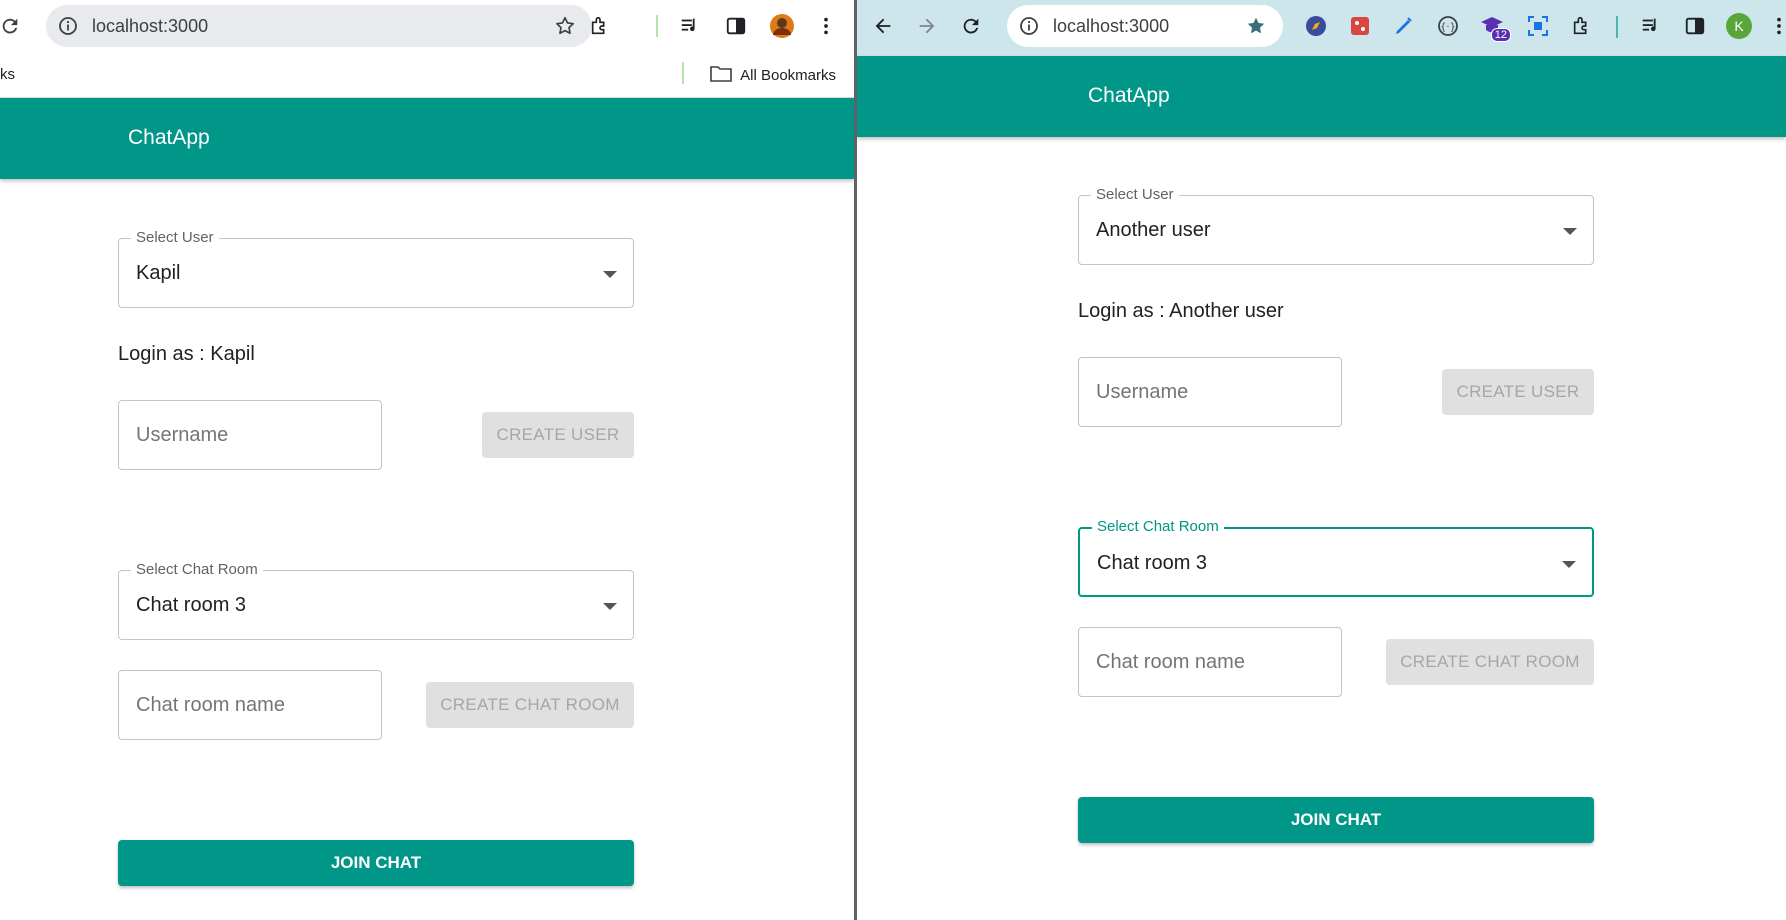 The image size is (1786, 920). I want to click on profile-avatar: K, so click(1739, 26).